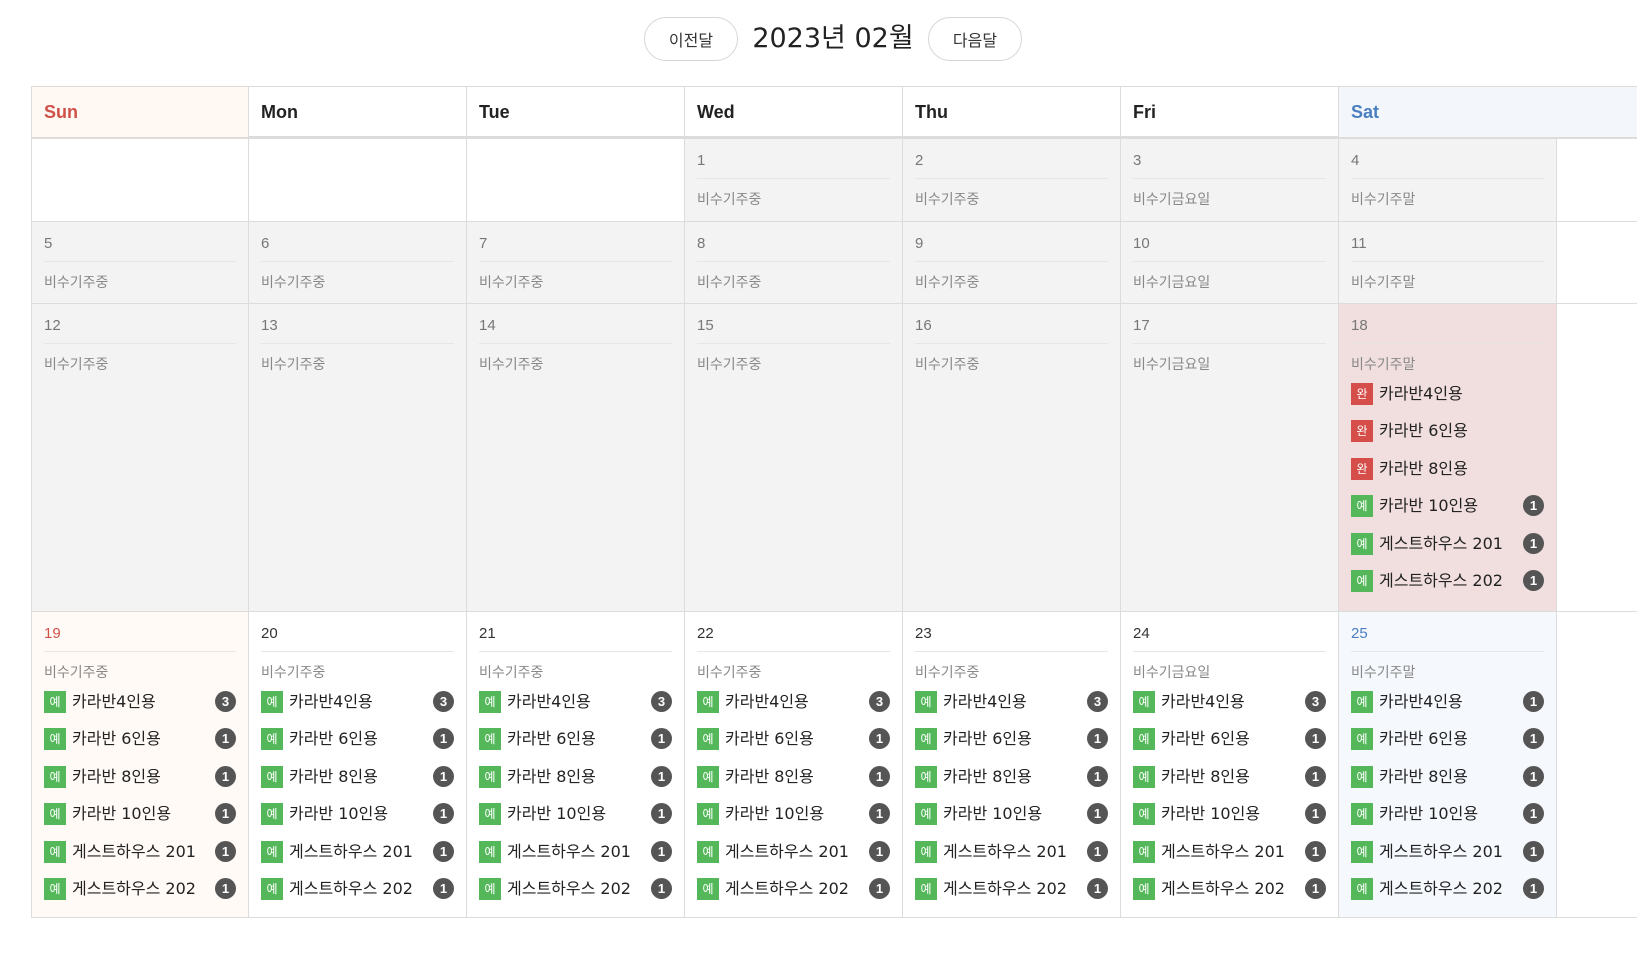 The height and width of the screenshot is (971, 1648). Describe the element at coordinates (1447, 709) in the screenshot. I see `room-item: 예 카라반4인용 1` at that location.